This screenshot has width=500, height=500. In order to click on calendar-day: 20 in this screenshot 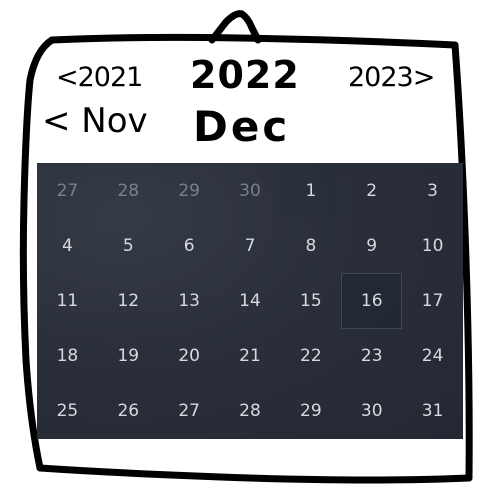, I will do `click(189, 356)`.